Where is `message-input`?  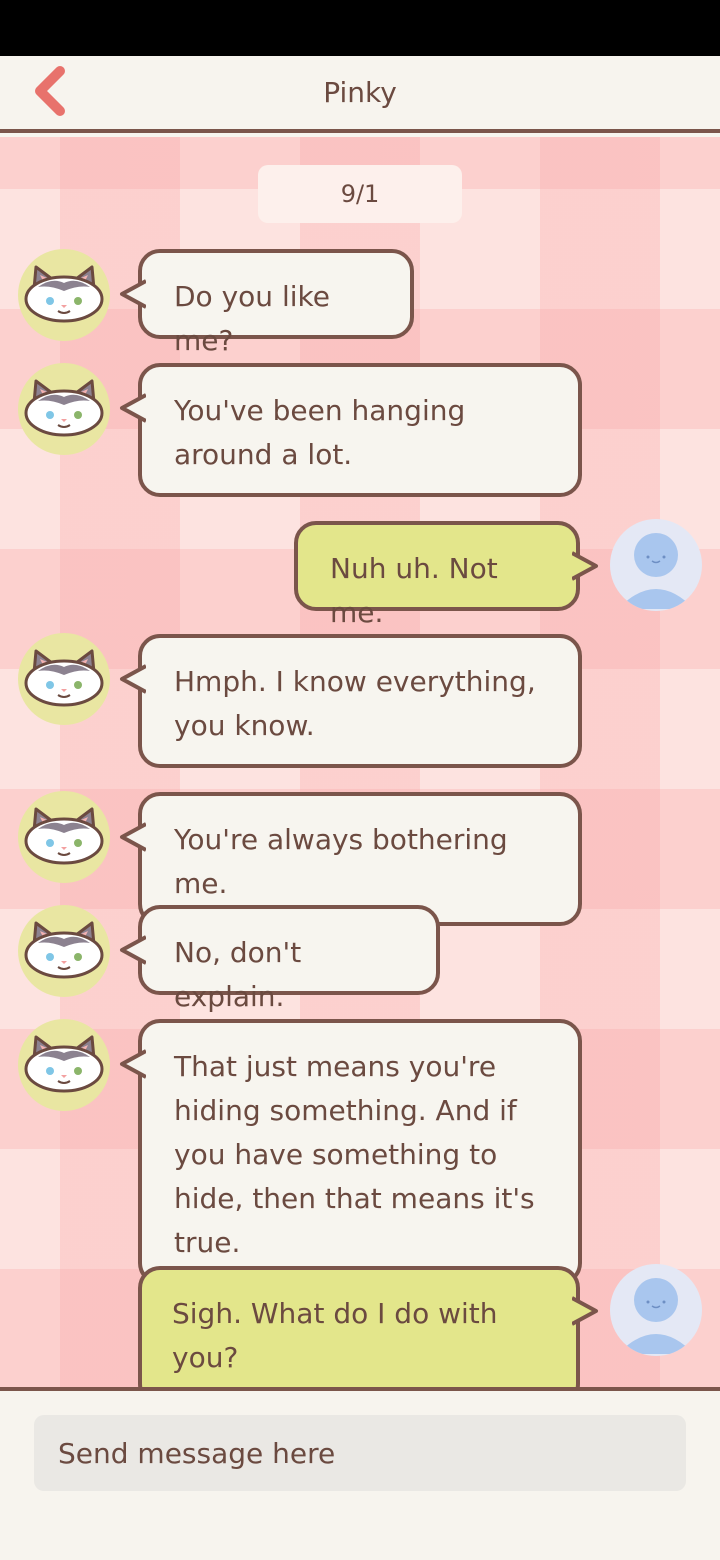
message-input is located at coordinates (360, 1453).